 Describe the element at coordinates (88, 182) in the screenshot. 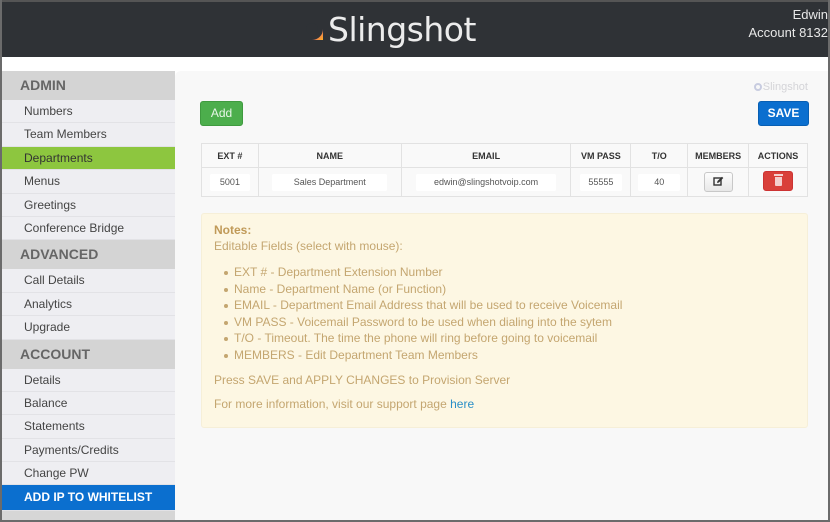

I see `sidebar-item-menus: Menus` at that location.